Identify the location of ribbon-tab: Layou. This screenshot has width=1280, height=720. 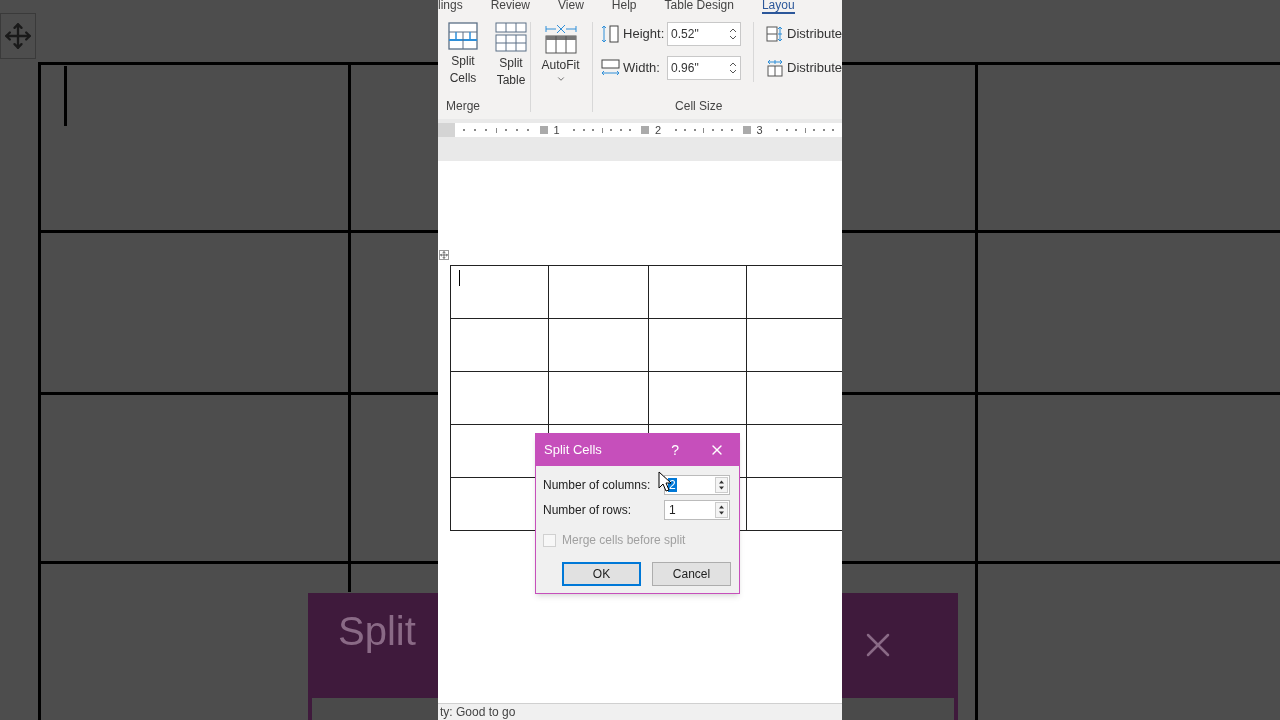
(778, 7).